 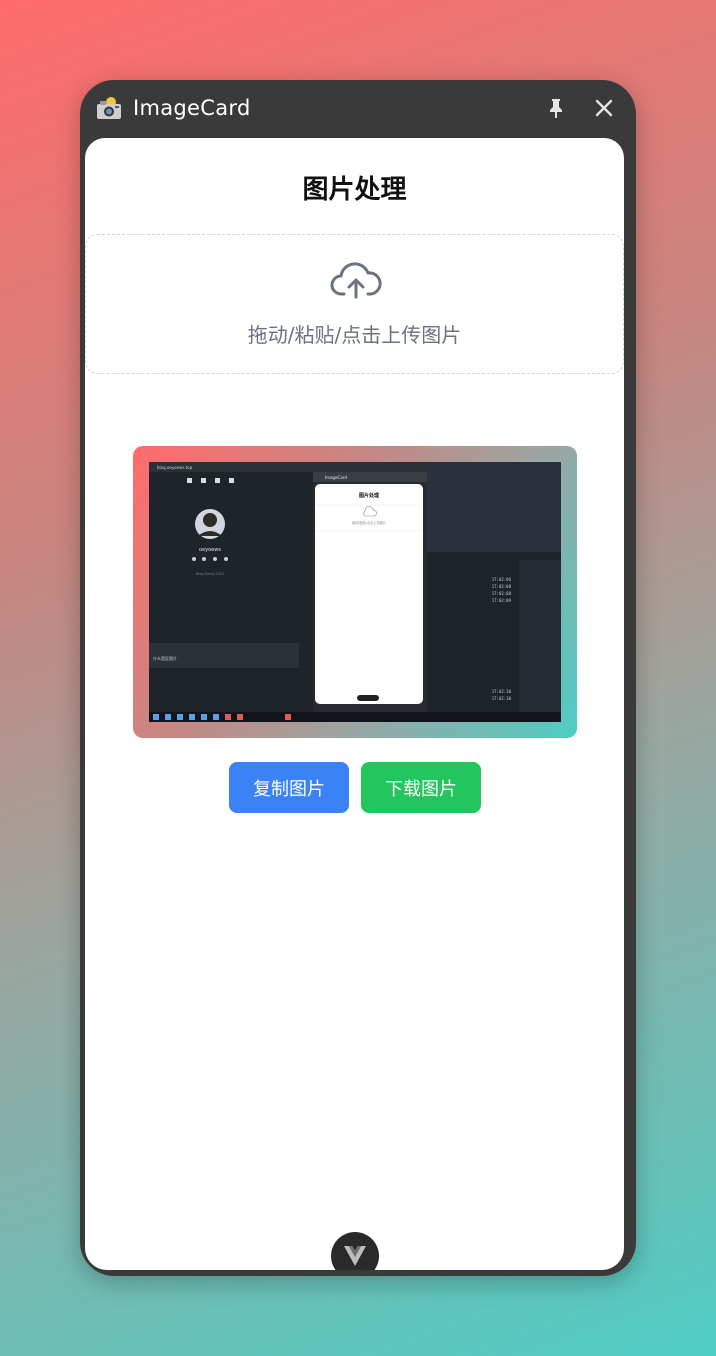 I want to click on preview-card-hint: 拖动/粘贴/点击上传图片, so click(x=369, y=522).